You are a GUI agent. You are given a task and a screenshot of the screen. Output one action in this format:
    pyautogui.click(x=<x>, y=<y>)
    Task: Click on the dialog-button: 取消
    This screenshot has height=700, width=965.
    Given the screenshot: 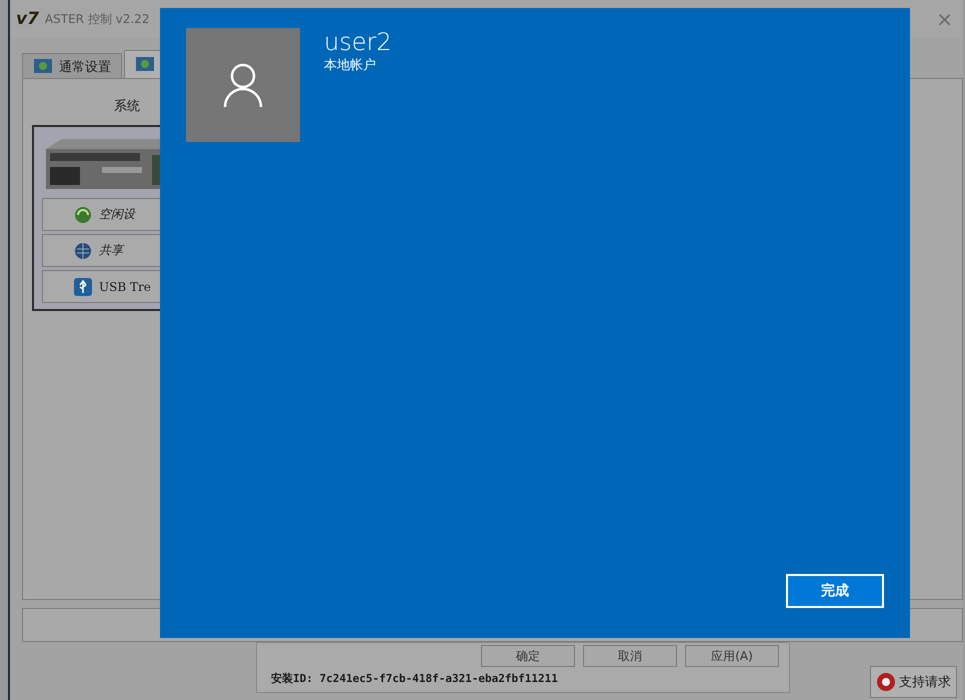 What is the action you would take?
    pyautogui.click(x=630, y=656)
    